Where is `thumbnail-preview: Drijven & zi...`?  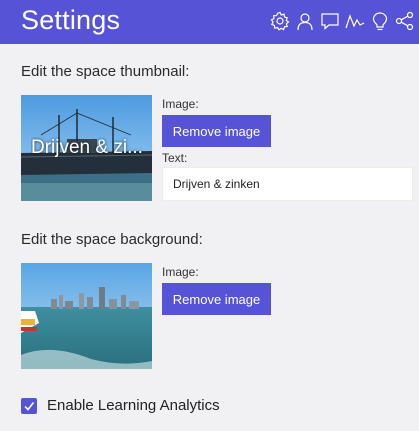
thumbnail-preview: Drijven & zi... is located at coordinates (86, 148).